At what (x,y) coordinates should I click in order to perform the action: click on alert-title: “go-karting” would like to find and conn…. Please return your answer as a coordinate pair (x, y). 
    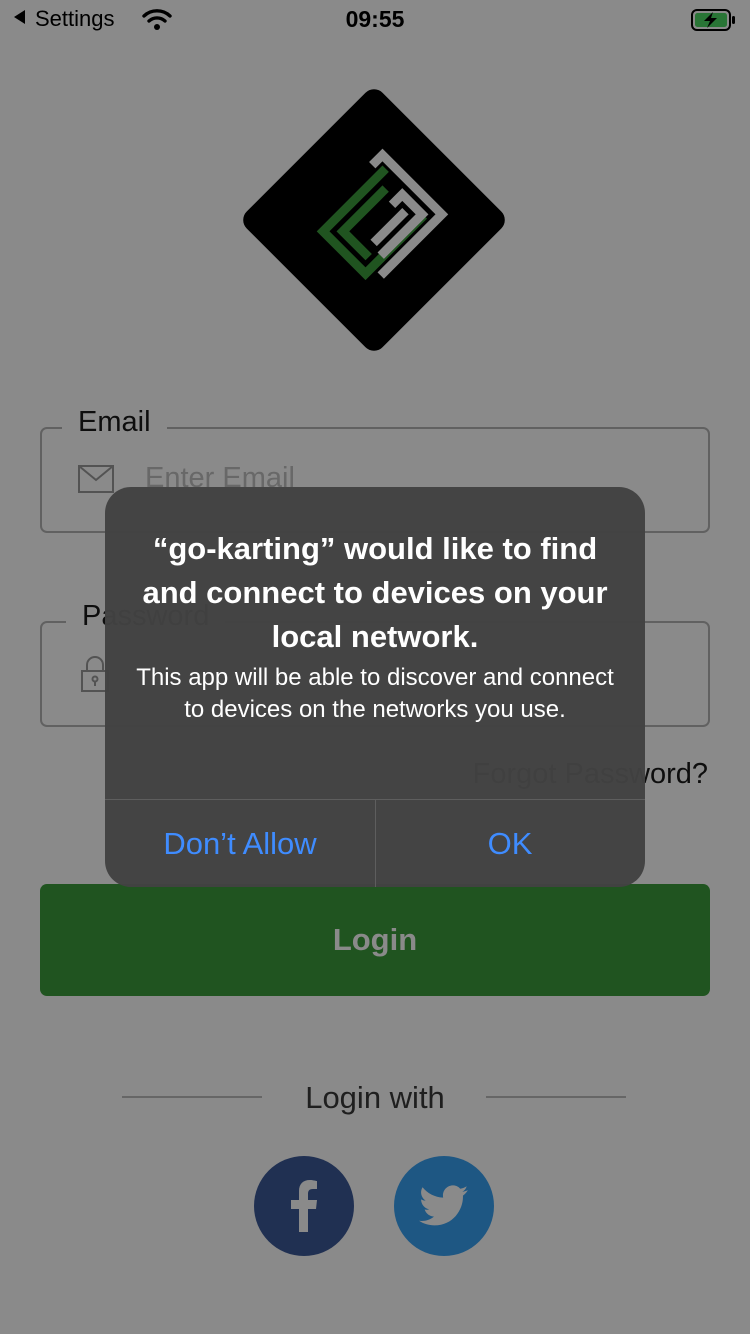
    Looking at the image, I should click on (375, 592).